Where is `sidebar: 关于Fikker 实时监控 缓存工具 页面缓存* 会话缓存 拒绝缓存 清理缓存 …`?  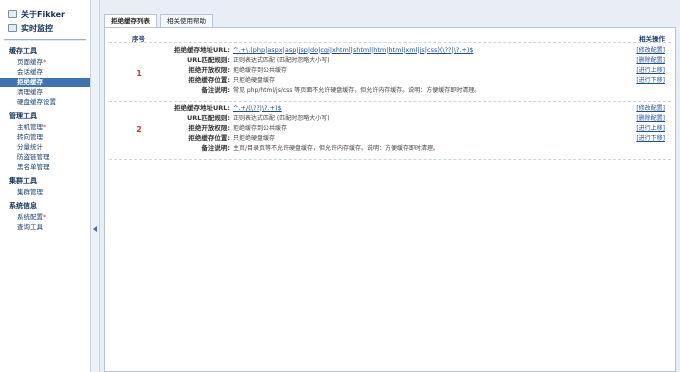
sidebar: 关于Fikker 实时监控 缓存工具 页面缓存* 会话缓存 拒绝缓存 清理缓存 … is located at coordinates (45, 186).